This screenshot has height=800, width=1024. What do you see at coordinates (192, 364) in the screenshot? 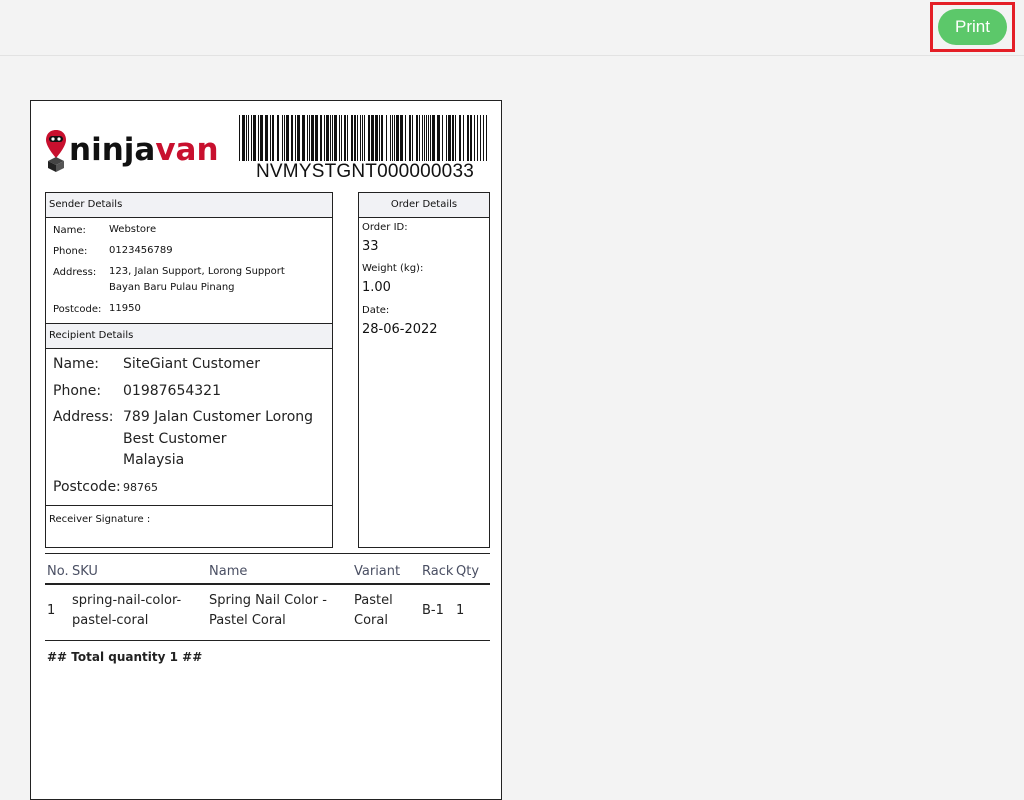
I see `recipient-name: SiteGiant Customer` at bounding box center [192, 364].